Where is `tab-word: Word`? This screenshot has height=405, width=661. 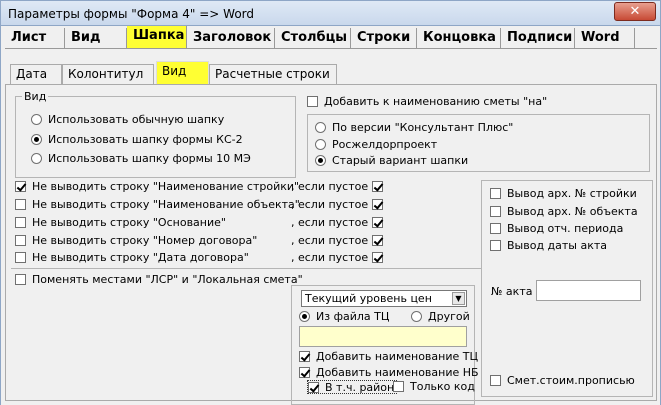 tab-word: Word is located at coordinates (605, 38).